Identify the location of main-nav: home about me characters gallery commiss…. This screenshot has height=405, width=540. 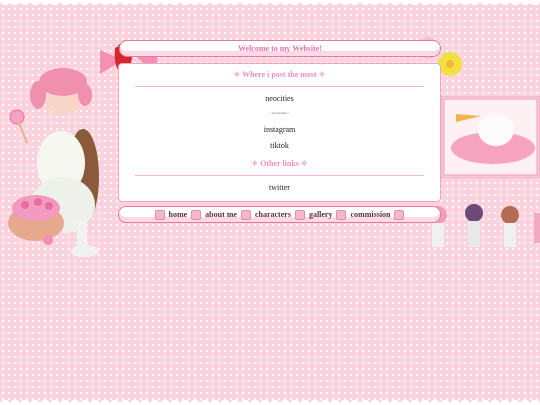
(279, 214).